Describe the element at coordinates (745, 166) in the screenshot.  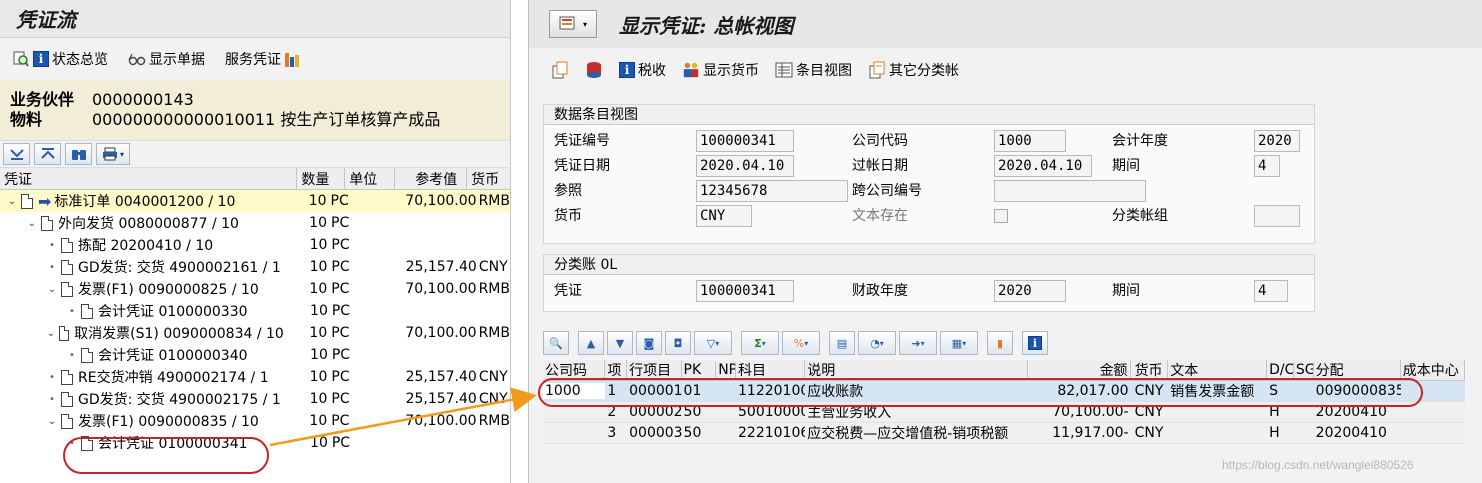
I see `document-date-field: 2020.04.10` at that location.